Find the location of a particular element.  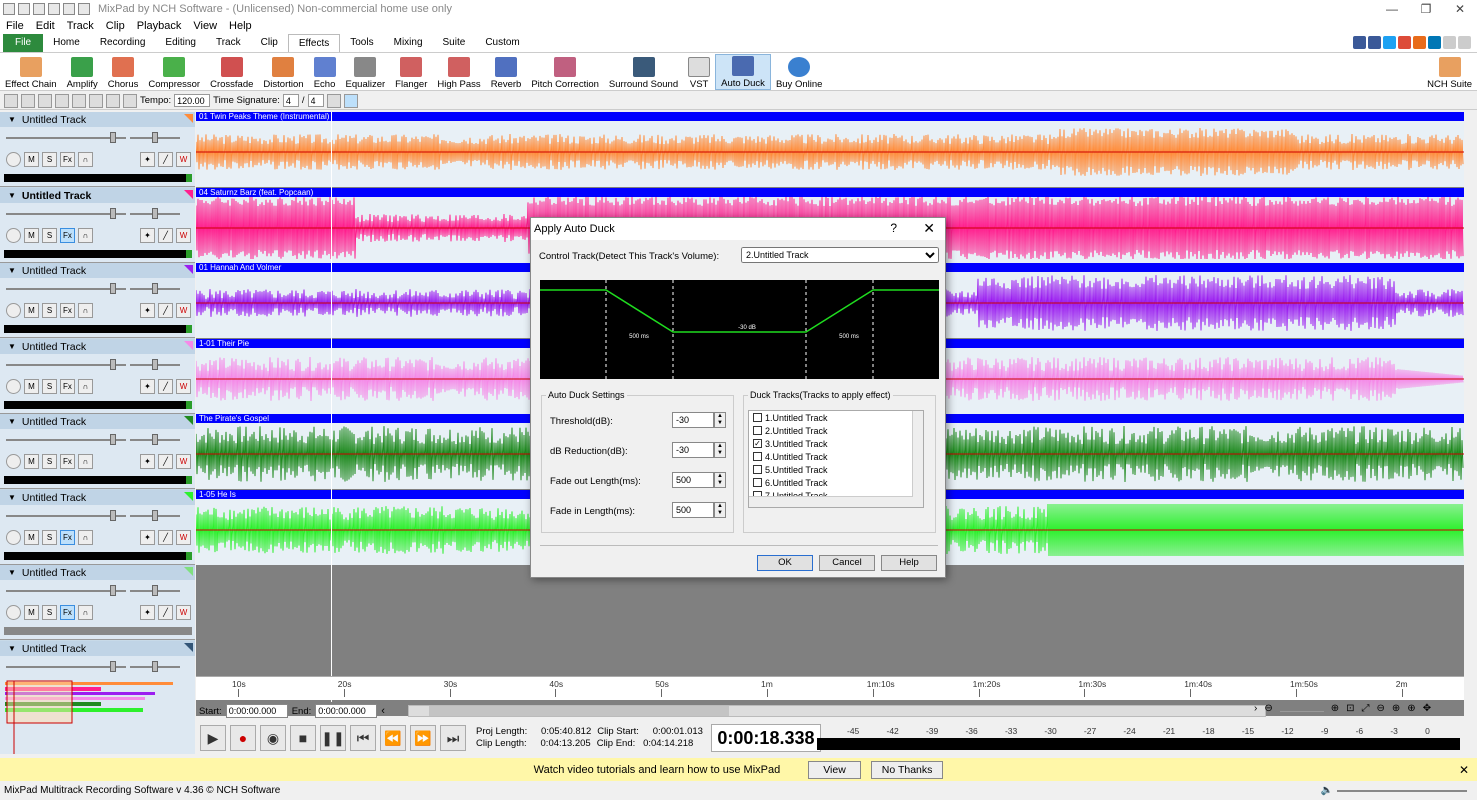

dialog-close-icon: ✕ is located at coordinates (929, 228).